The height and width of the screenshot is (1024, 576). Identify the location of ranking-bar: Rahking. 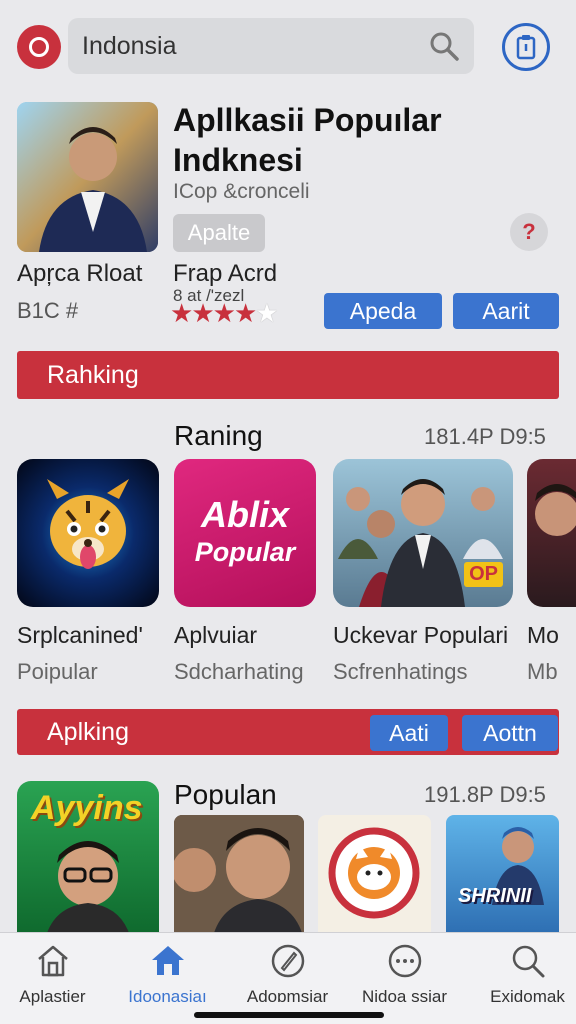
(288, 375).